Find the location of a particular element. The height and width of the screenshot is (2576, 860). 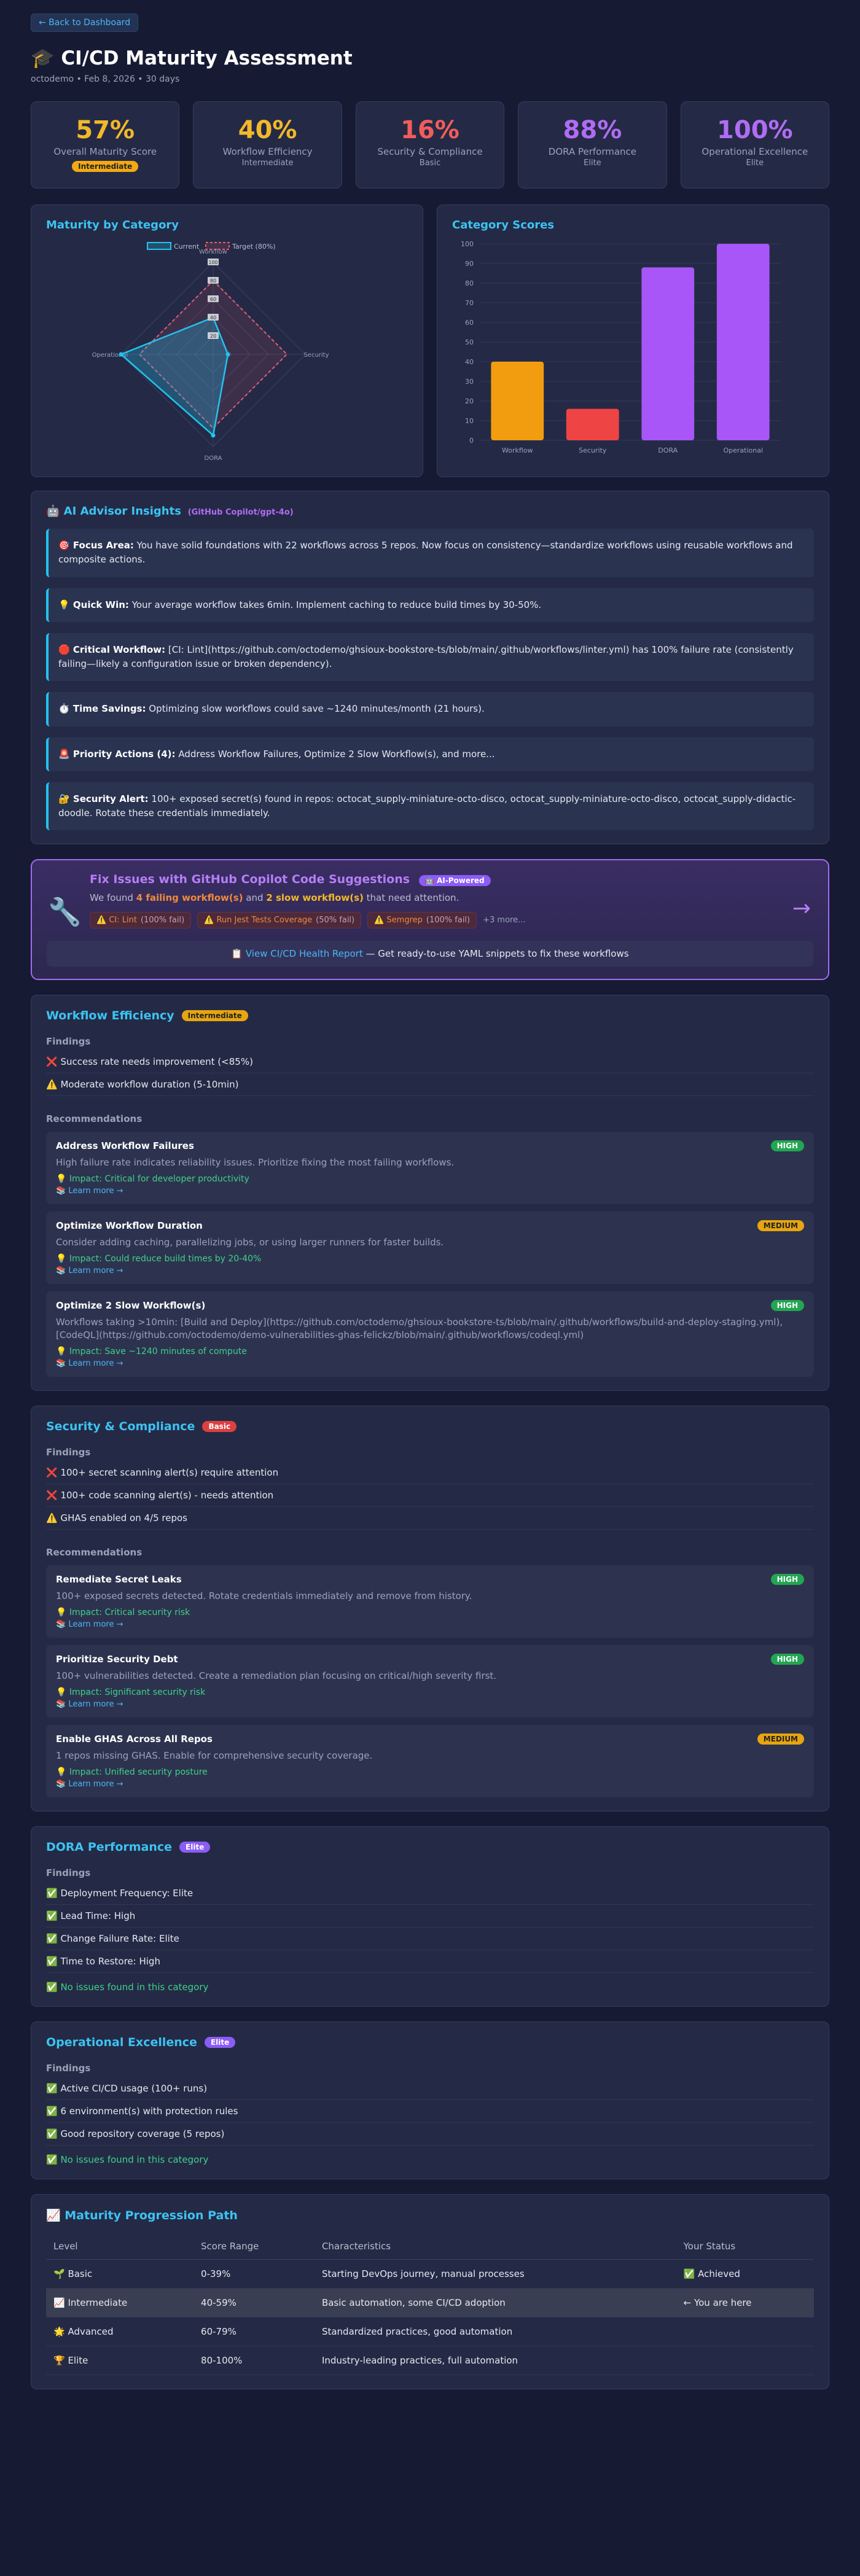

back-to-dashboard-button: ← Back to Dashboard is located at coordinates (85, 23).